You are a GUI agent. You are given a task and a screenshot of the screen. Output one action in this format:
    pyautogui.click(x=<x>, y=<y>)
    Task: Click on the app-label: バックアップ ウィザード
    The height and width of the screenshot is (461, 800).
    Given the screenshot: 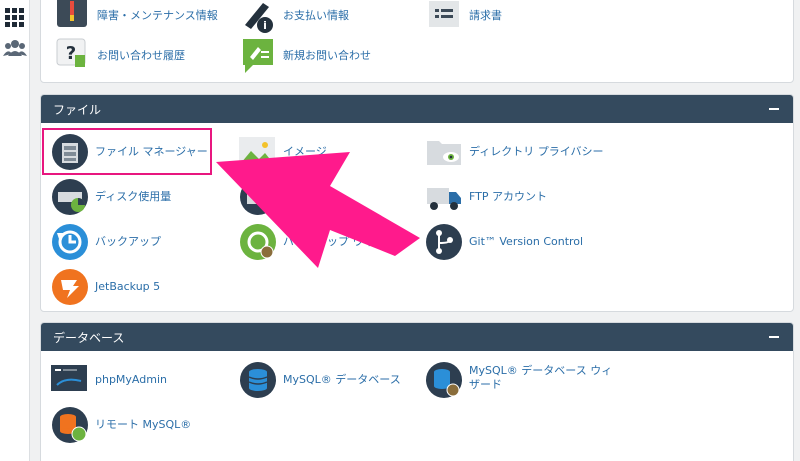 What is the action you would take?
    pyautogui.click(x=345, y=242)
    